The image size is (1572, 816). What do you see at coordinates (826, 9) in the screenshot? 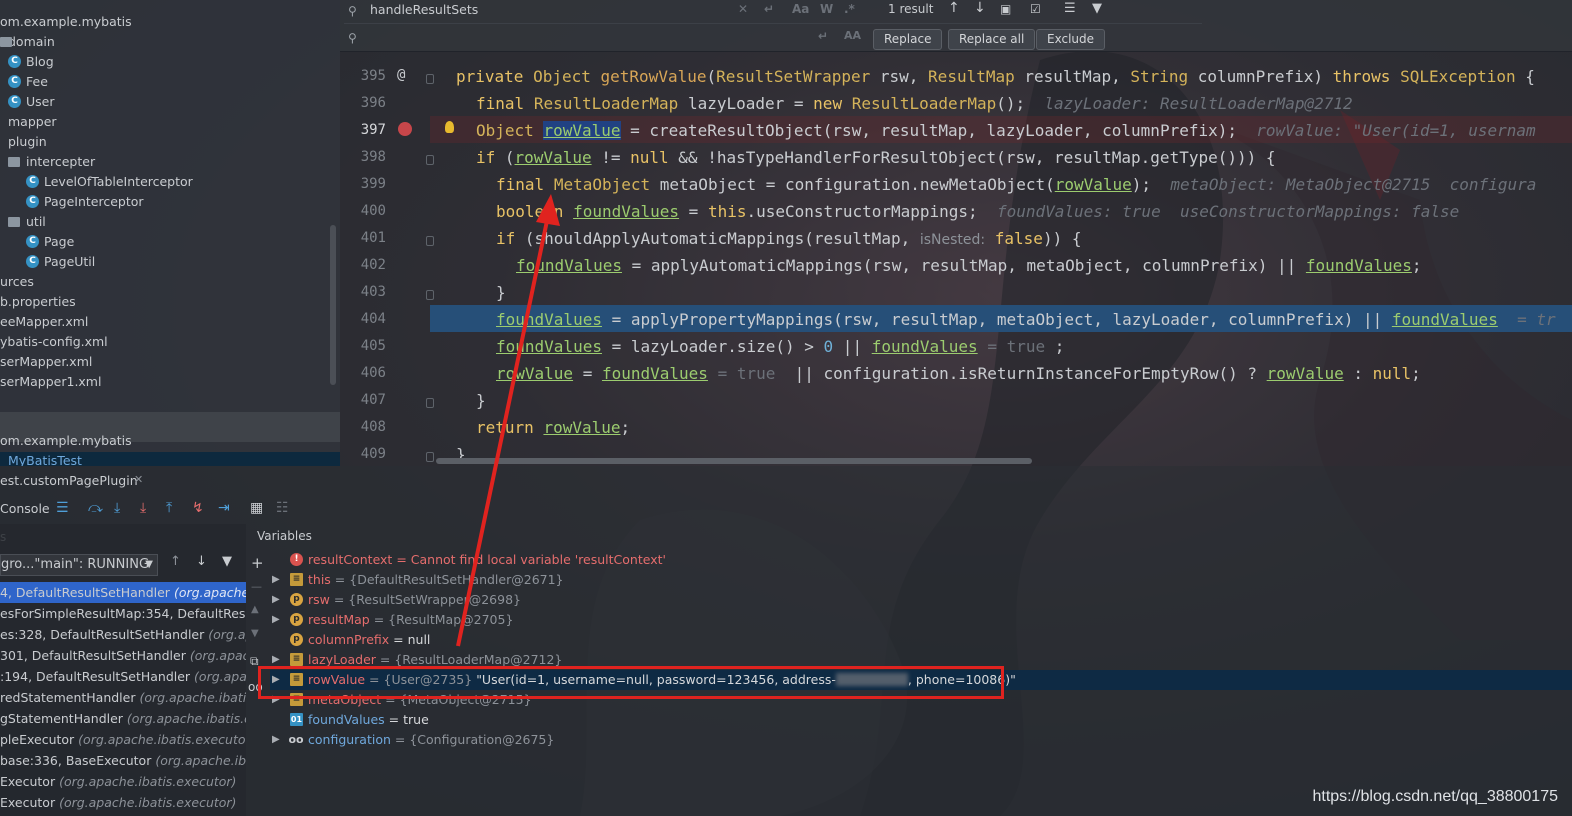
I see `whole-word-toggle: W` at bounding box center [826, 9].